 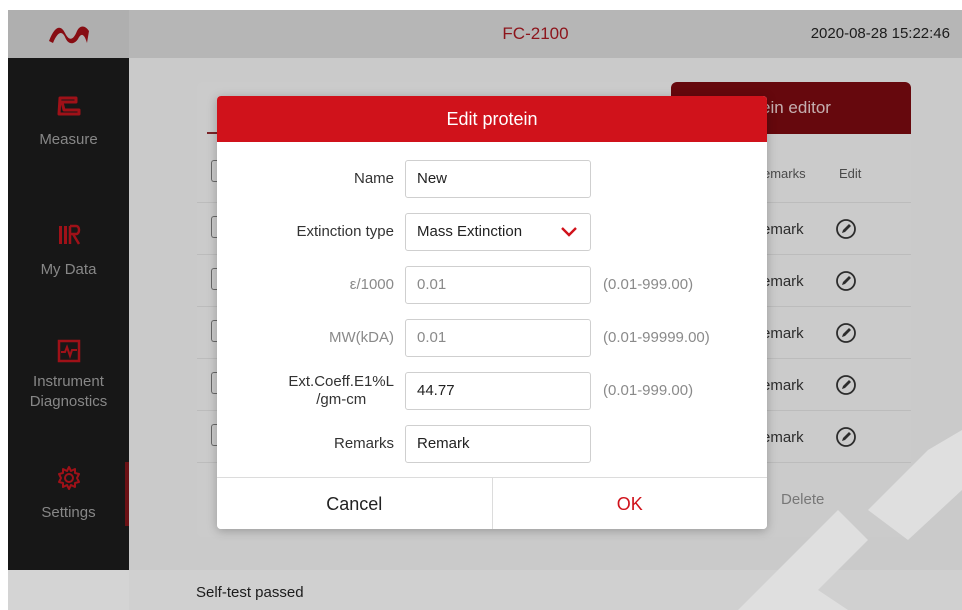 I want to click on ext-coeff-label: Ext.Coeff.E1%L /gm-cm, so click(x=341, y=390).